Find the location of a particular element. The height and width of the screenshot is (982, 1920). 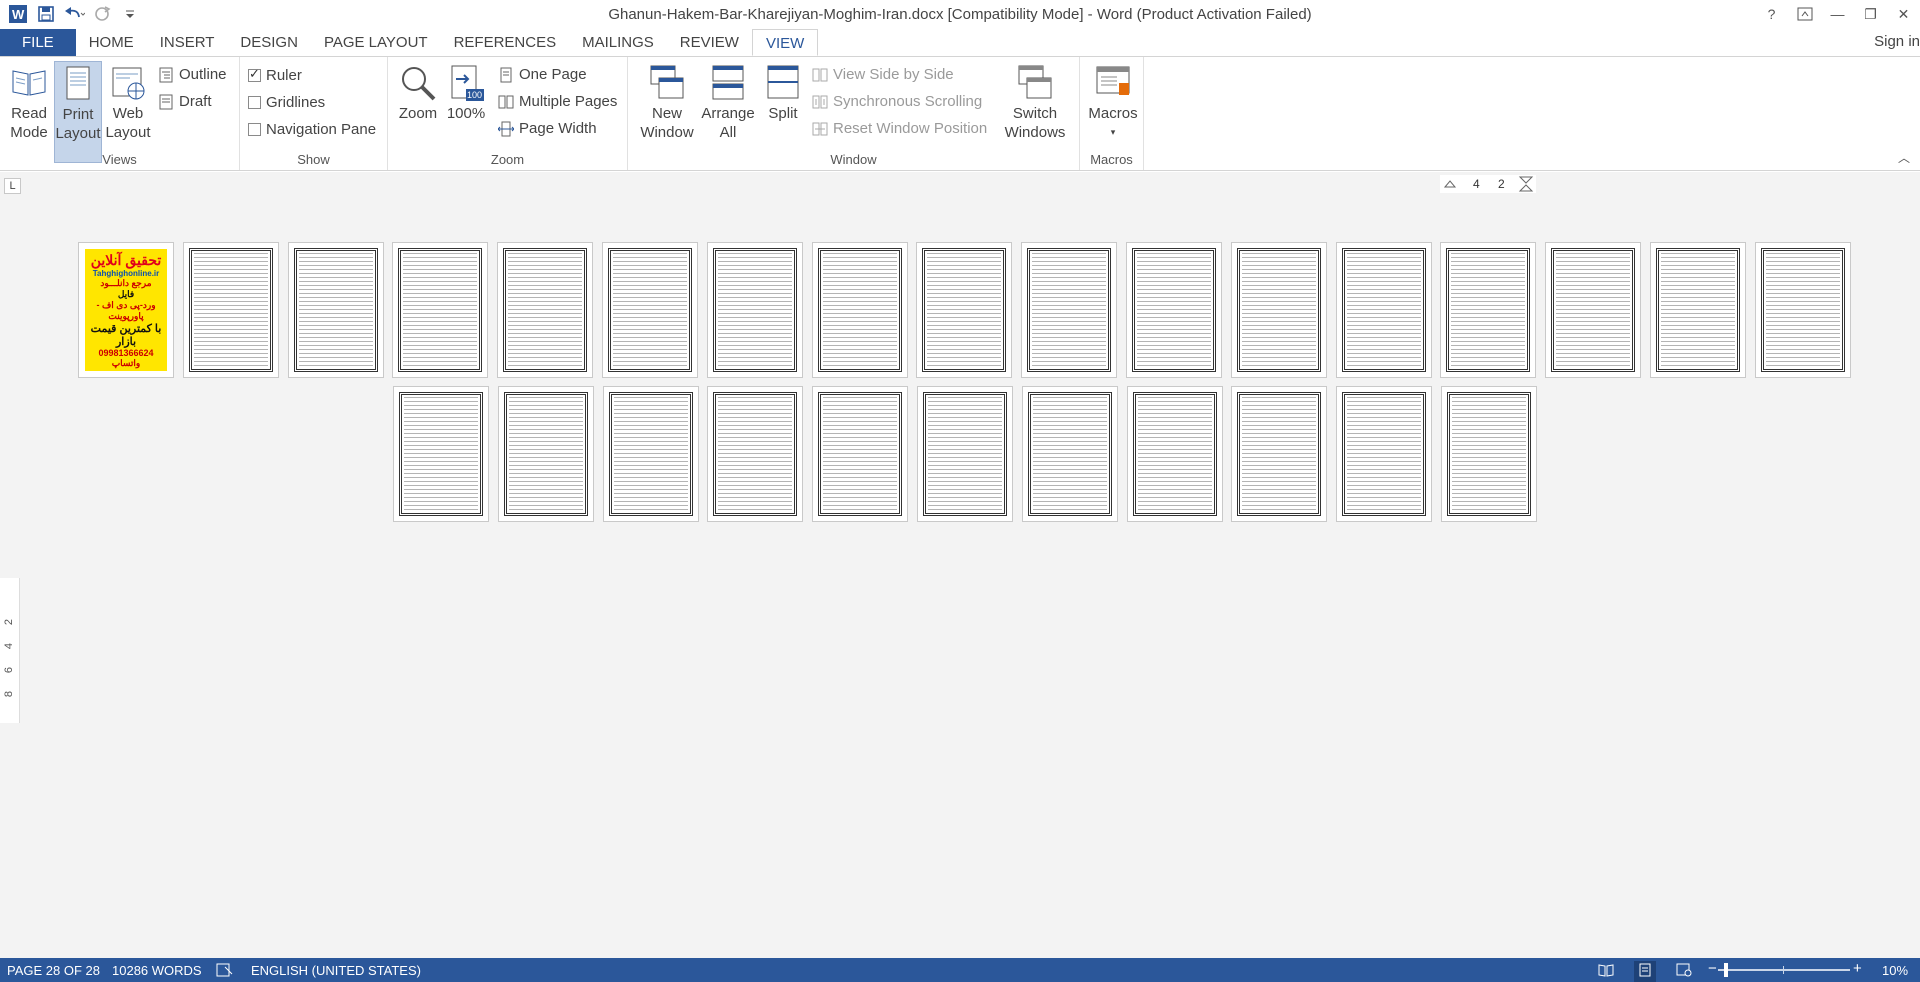

arrange-all-button: Arrange All is located at coordinates (728, 102).